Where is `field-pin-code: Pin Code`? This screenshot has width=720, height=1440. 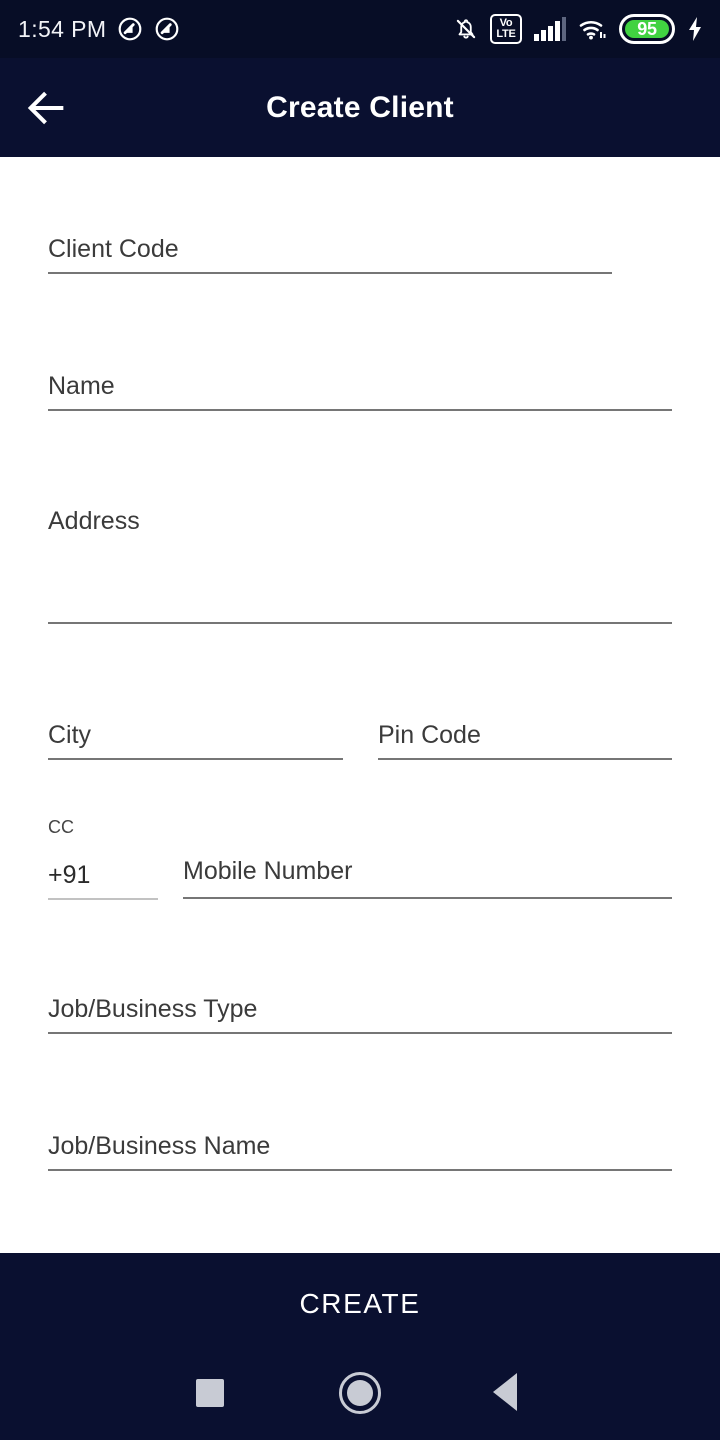
field-pin-code: Pin Code is located at coordinates (429, 735).